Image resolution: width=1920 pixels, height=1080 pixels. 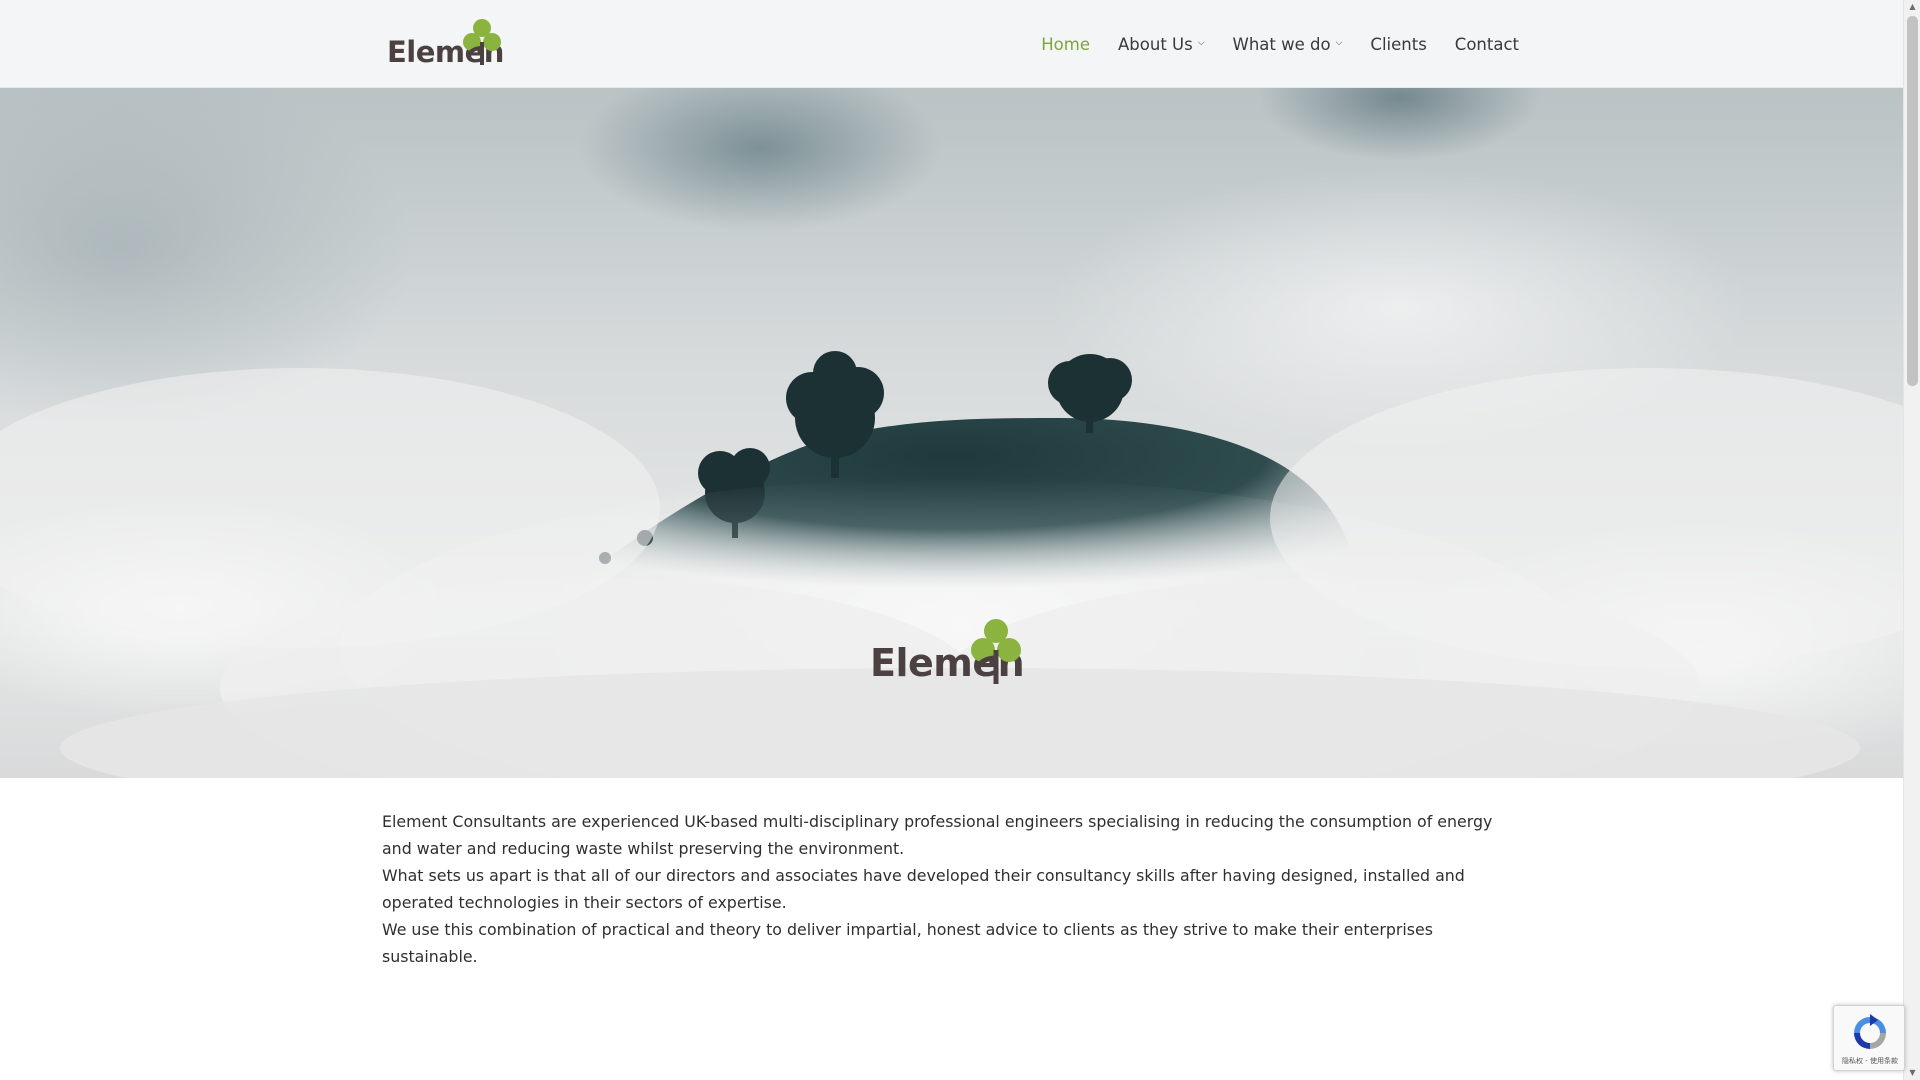 I want to click on nav-item-contact: Contact, so click(x=1487, y=44).